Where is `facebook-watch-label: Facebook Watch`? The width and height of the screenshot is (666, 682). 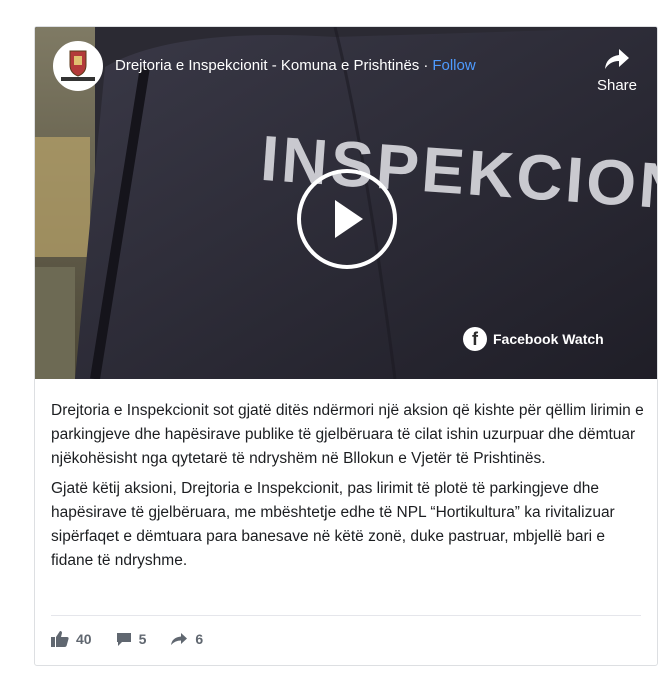
facebook-watch-label: Facebook Watch is located at coordinates (548, 339).